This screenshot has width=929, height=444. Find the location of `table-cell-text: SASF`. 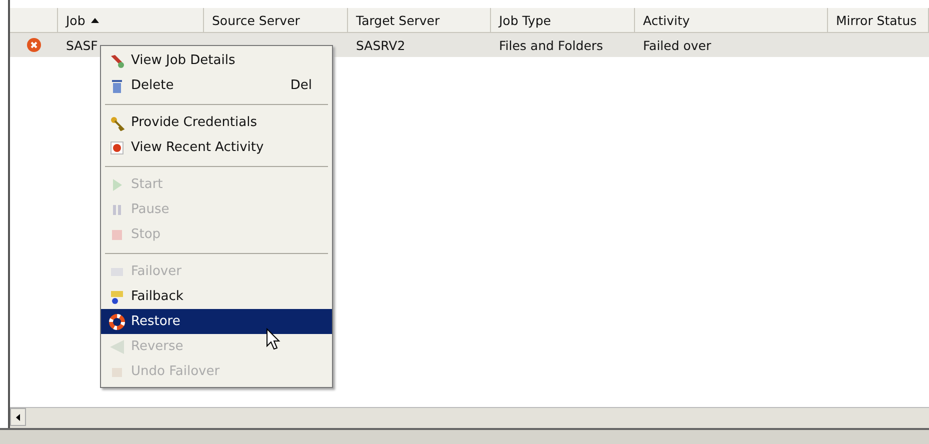

table-cell-text: SASF is located at coordinates (82, 45).